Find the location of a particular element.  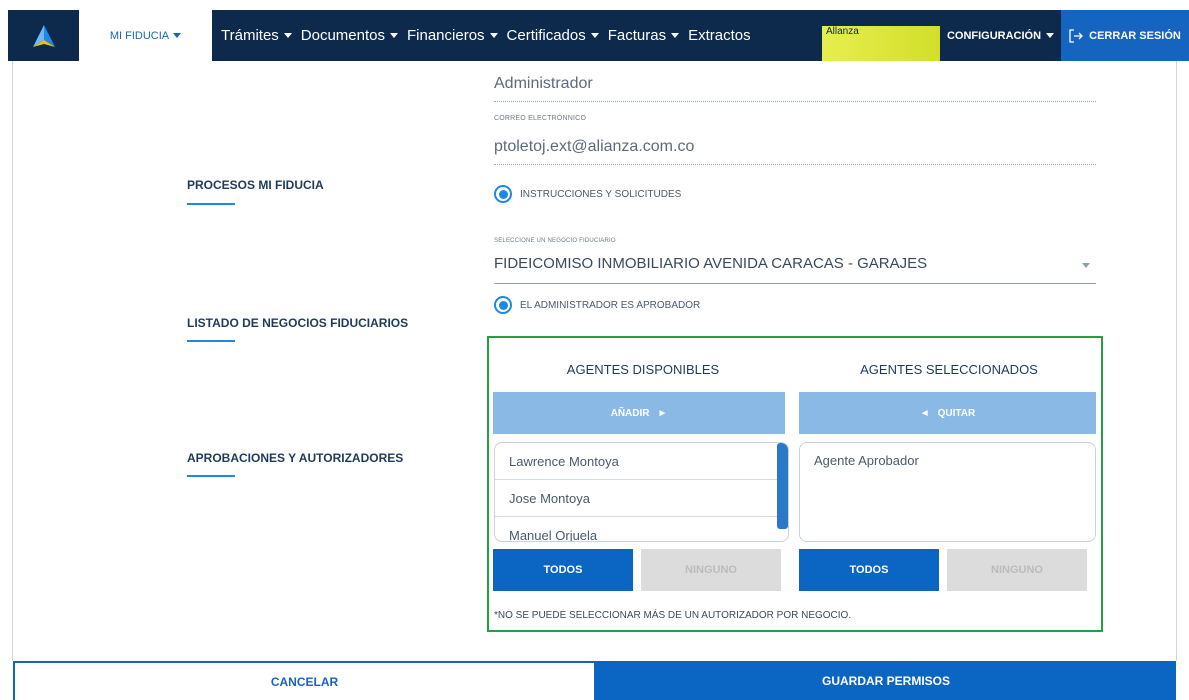

section-title-procesos: PROCESOS MI FIDUCIA is located at coordinates (255, 185).